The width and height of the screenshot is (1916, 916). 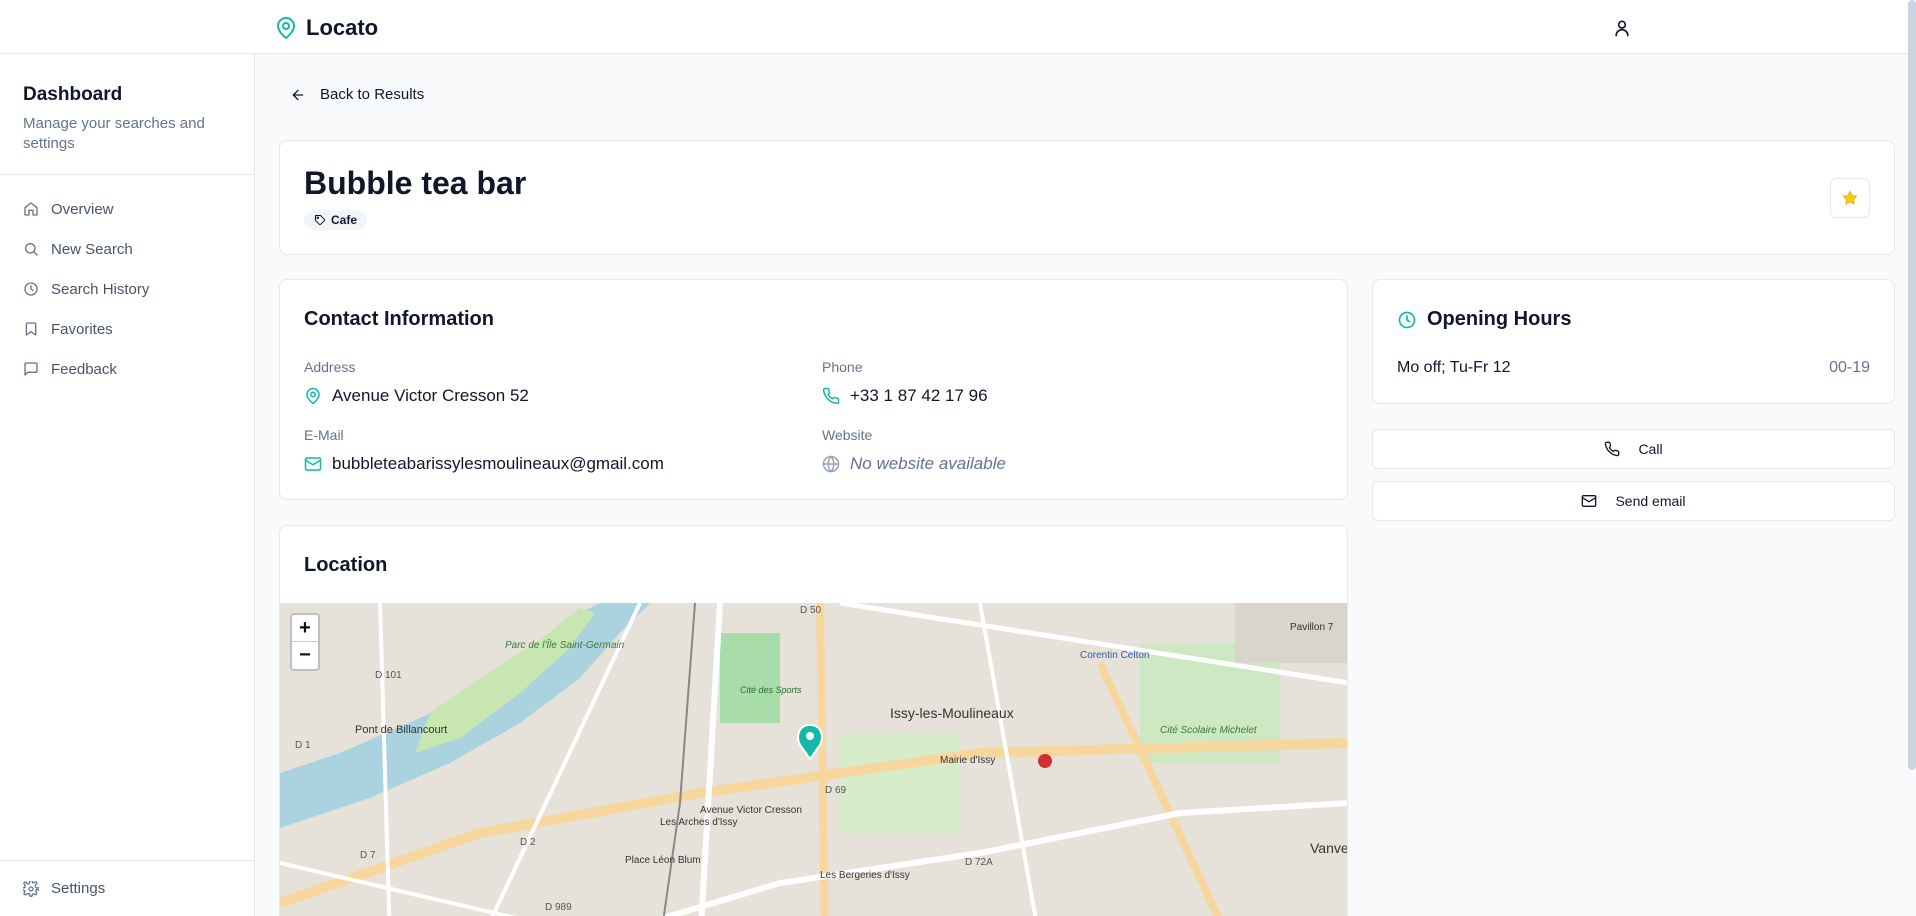 I want to click on hours-days: Mo off; Tu-Fr 12, so click(x=1454, y=367).